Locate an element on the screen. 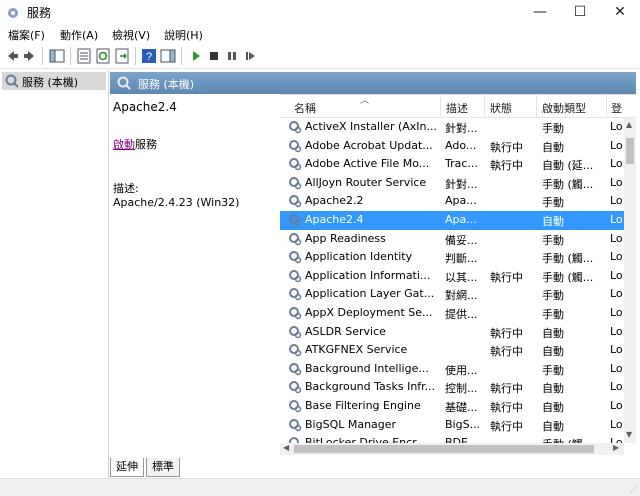  show-hide-tree-icon is located at coordinates (57, 56).